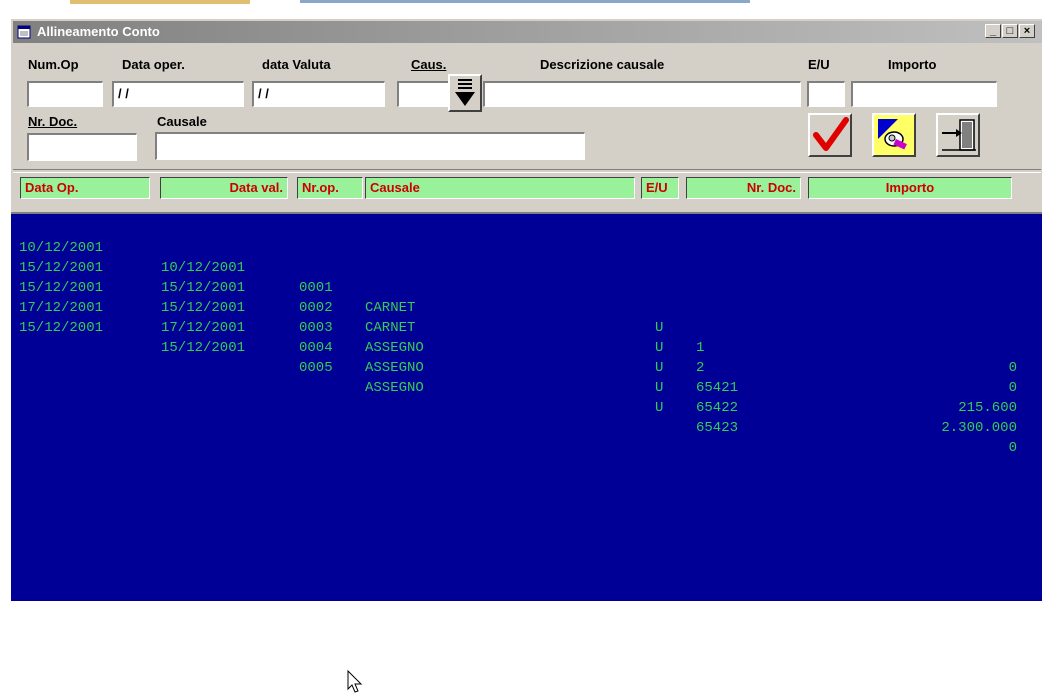 Image resolution: width=1042 pixels, height=699 pixels. Describe the element at coordinates (1027, 31) in the screenshot. I see `close-button: ×` at that location.